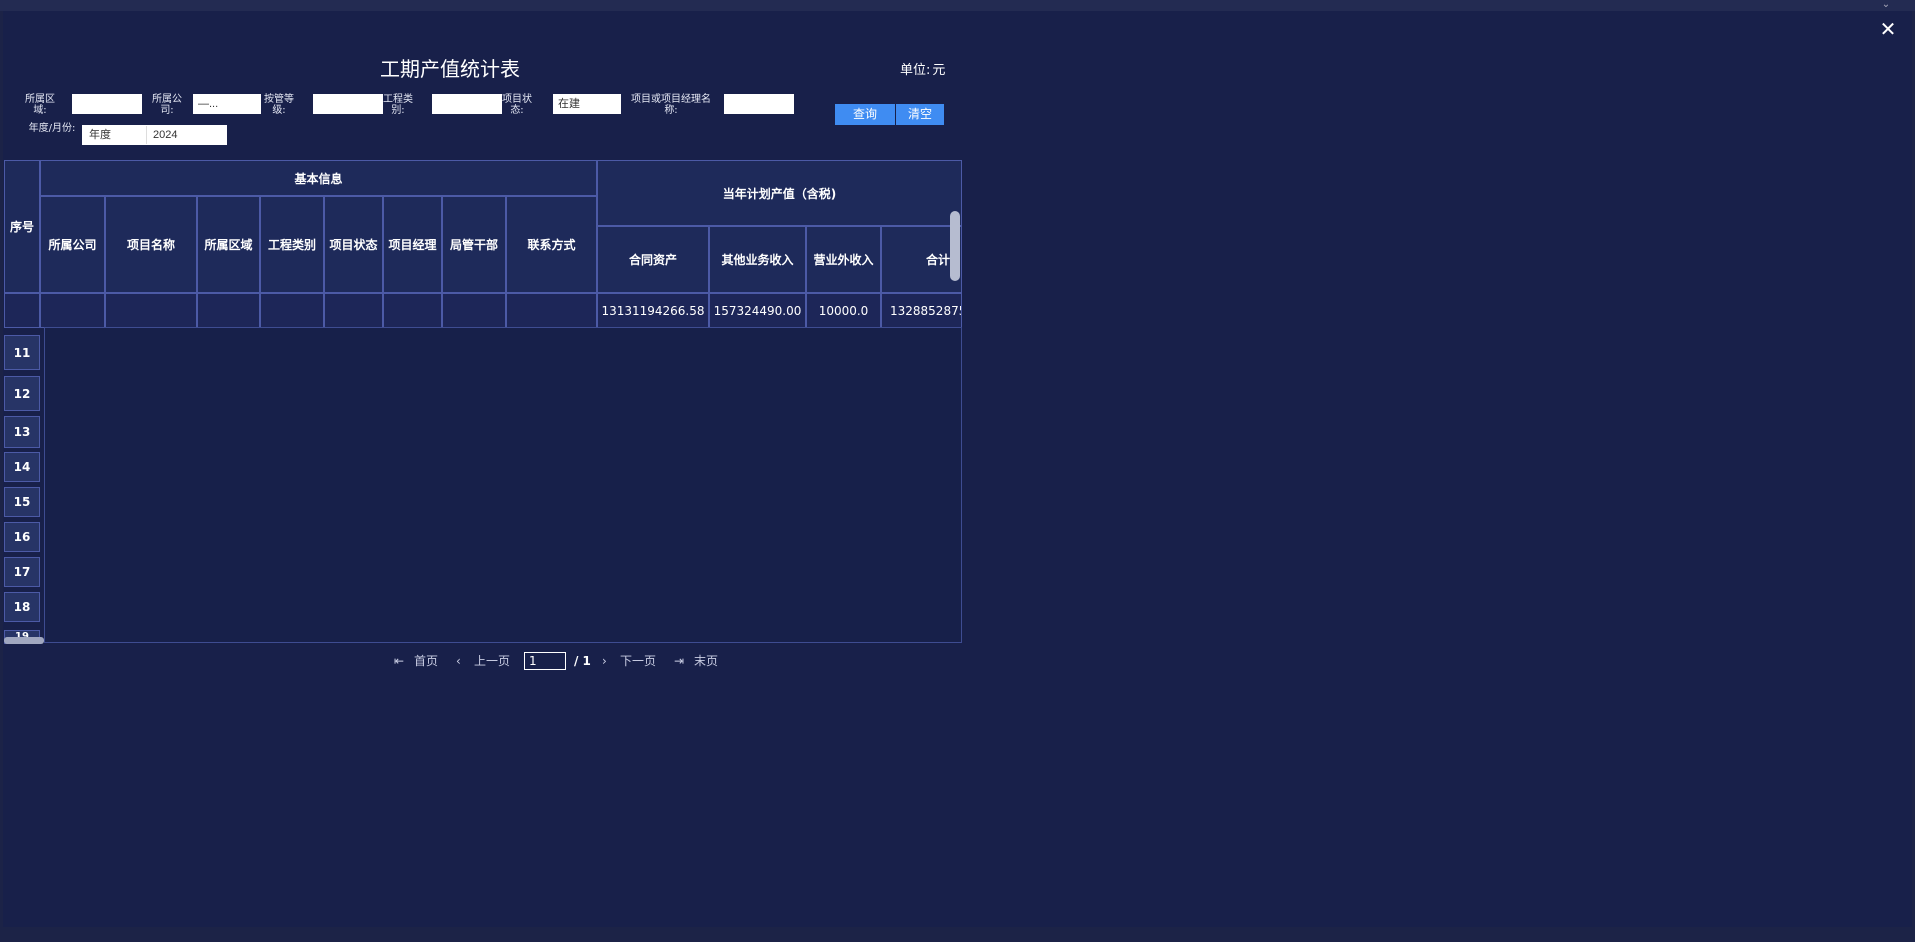 Image resolution: width=1915 pixels, height=942 pixels. I want to click on col-manager: 项目经理, so click(412, 244).